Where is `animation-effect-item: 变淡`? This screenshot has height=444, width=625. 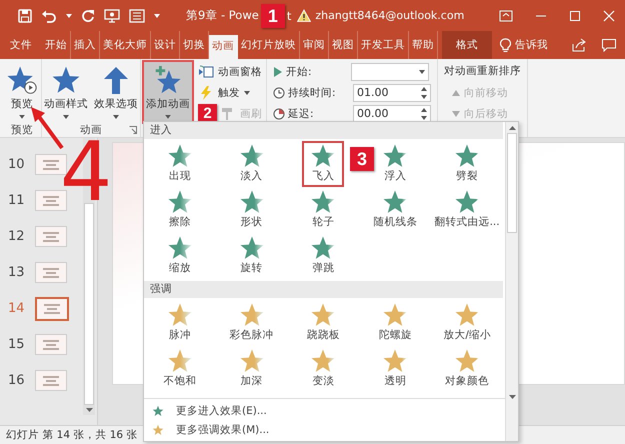
animation-effect-item: 变淡 is located at coordinates (323, 369).